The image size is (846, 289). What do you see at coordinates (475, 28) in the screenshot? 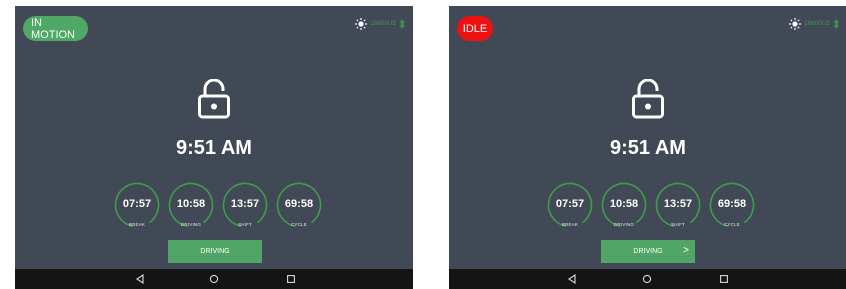
I see `status-badge: IDLE` at bounding box center [475, 28].